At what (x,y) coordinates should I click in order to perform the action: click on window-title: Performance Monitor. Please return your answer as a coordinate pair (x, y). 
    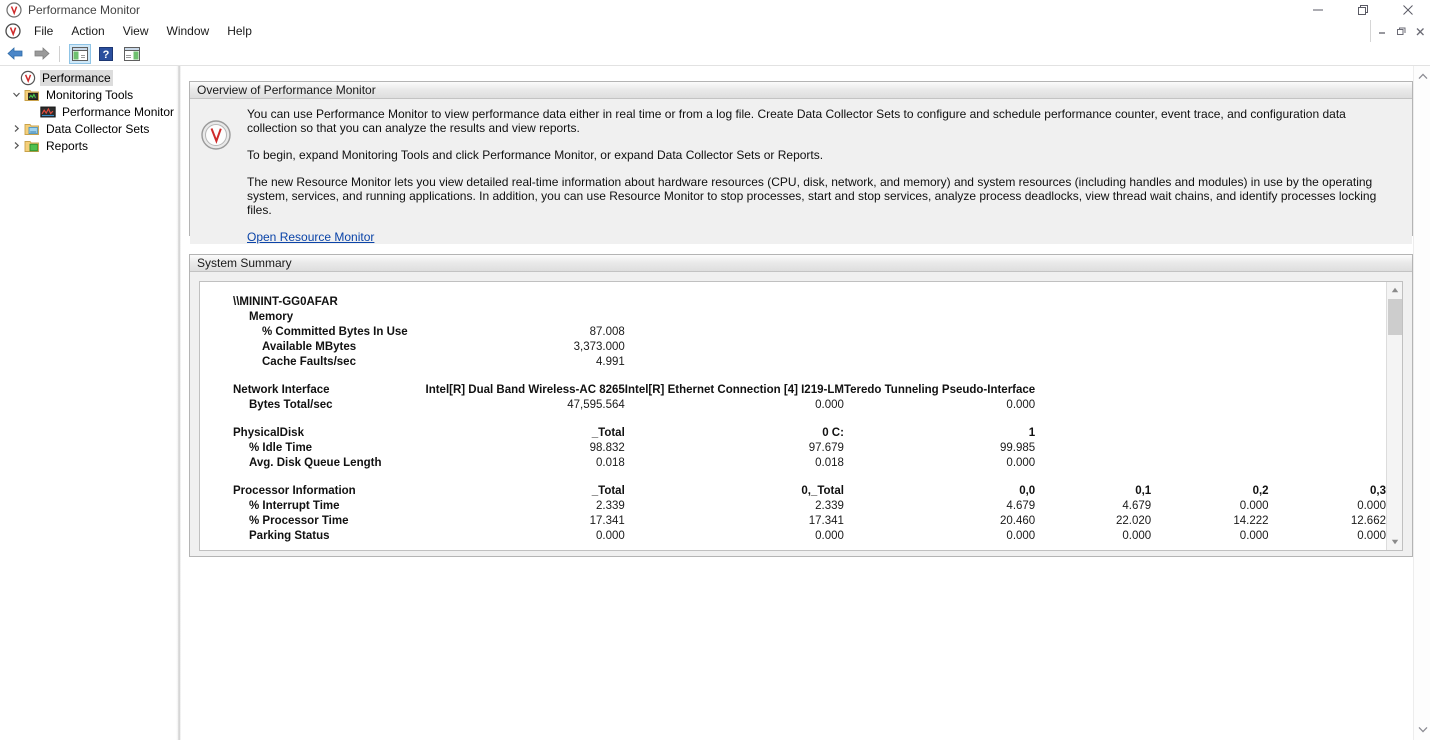
    Looking at the image, I should click on (84, 10).